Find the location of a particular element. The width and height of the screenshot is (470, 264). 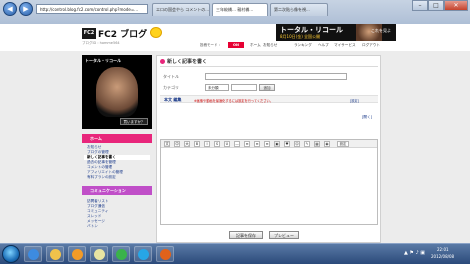

security-icon-glyph is located at coordinates (99, 254).